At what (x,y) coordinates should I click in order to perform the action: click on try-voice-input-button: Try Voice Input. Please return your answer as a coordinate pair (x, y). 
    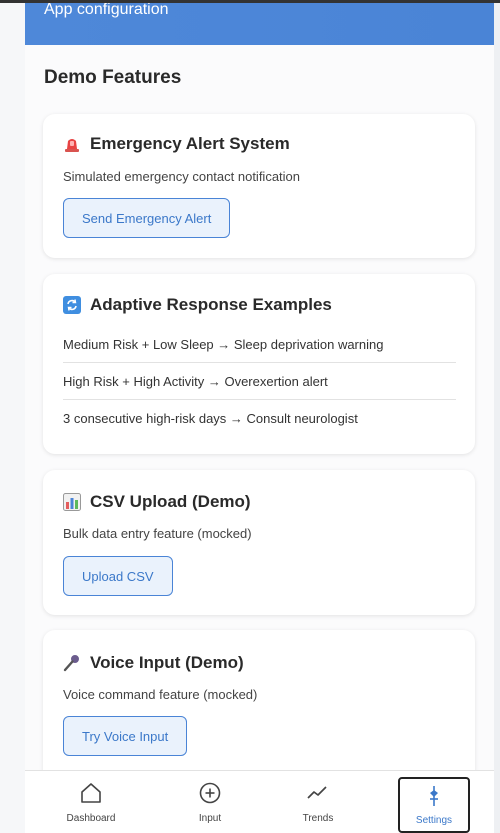
    Looking at the image, I should click on (125, 736).